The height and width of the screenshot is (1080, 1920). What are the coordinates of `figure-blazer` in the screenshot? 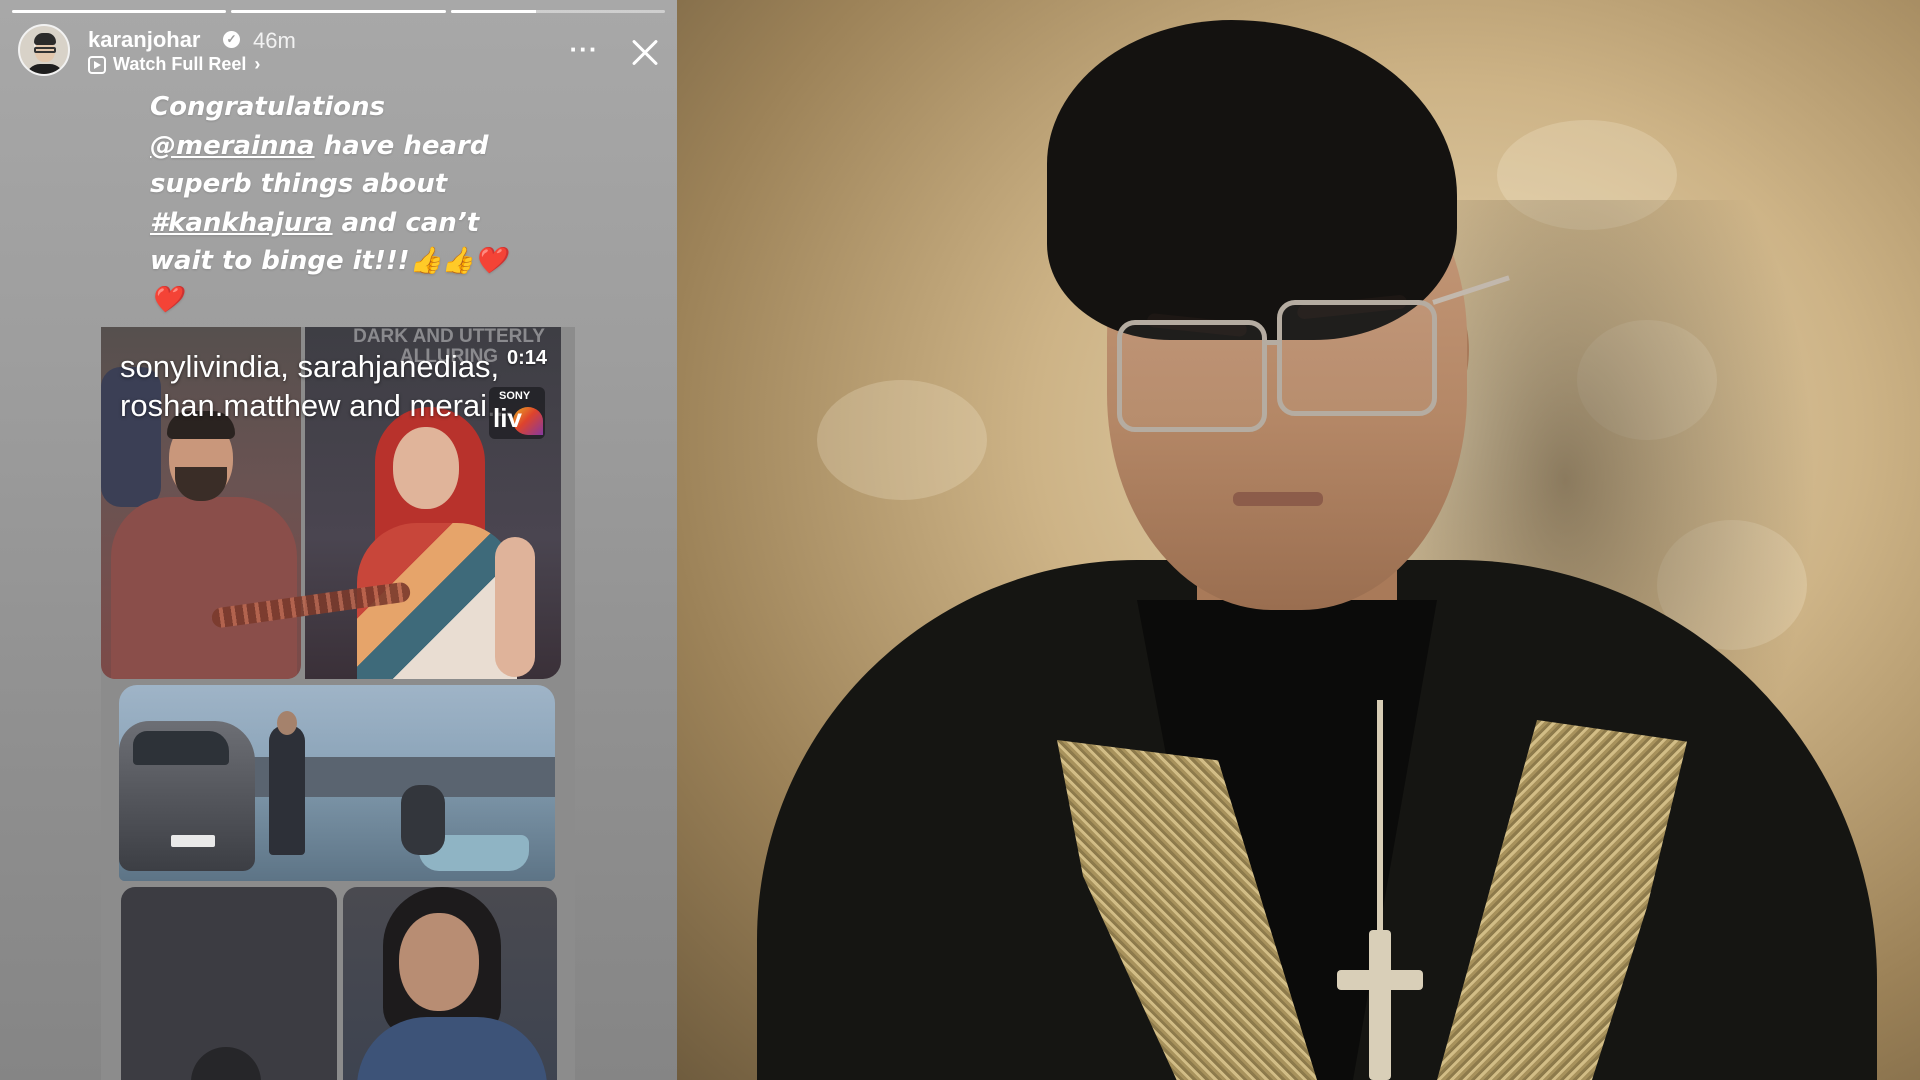 It's located at (452, 1048).